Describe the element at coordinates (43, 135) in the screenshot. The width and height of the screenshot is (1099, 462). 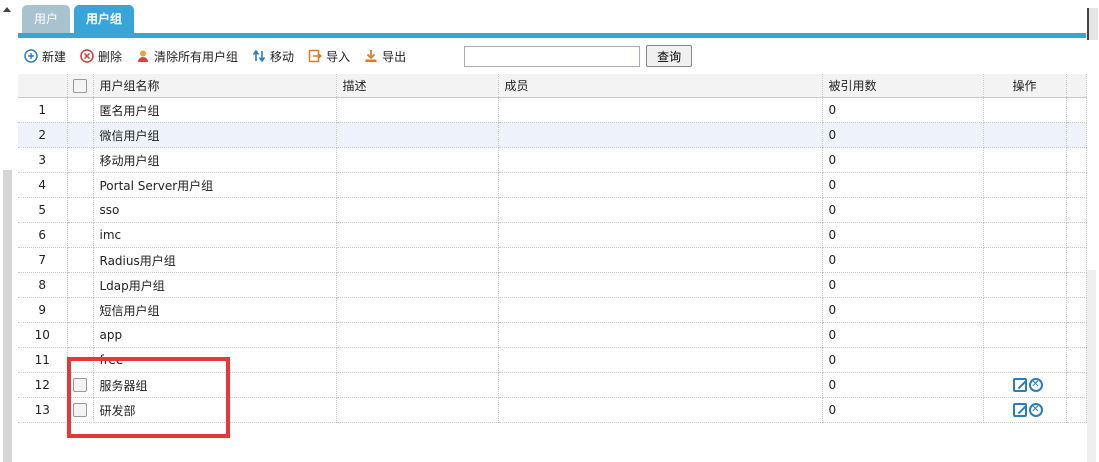
I see `row-index: 2` at that location.